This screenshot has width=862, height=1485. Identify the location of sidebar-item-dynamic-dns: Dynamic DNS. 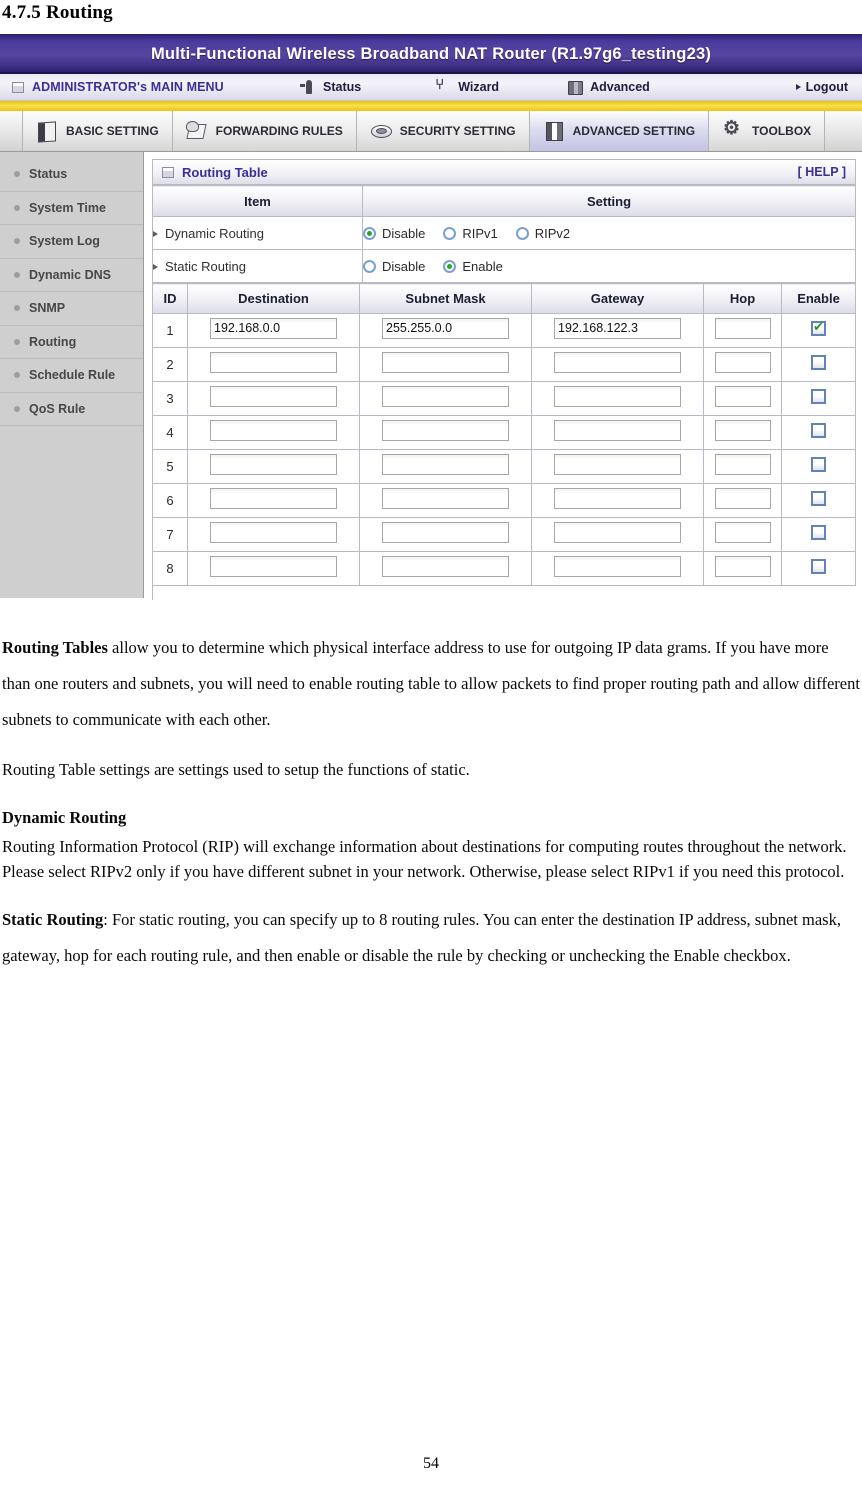
(71, 275).